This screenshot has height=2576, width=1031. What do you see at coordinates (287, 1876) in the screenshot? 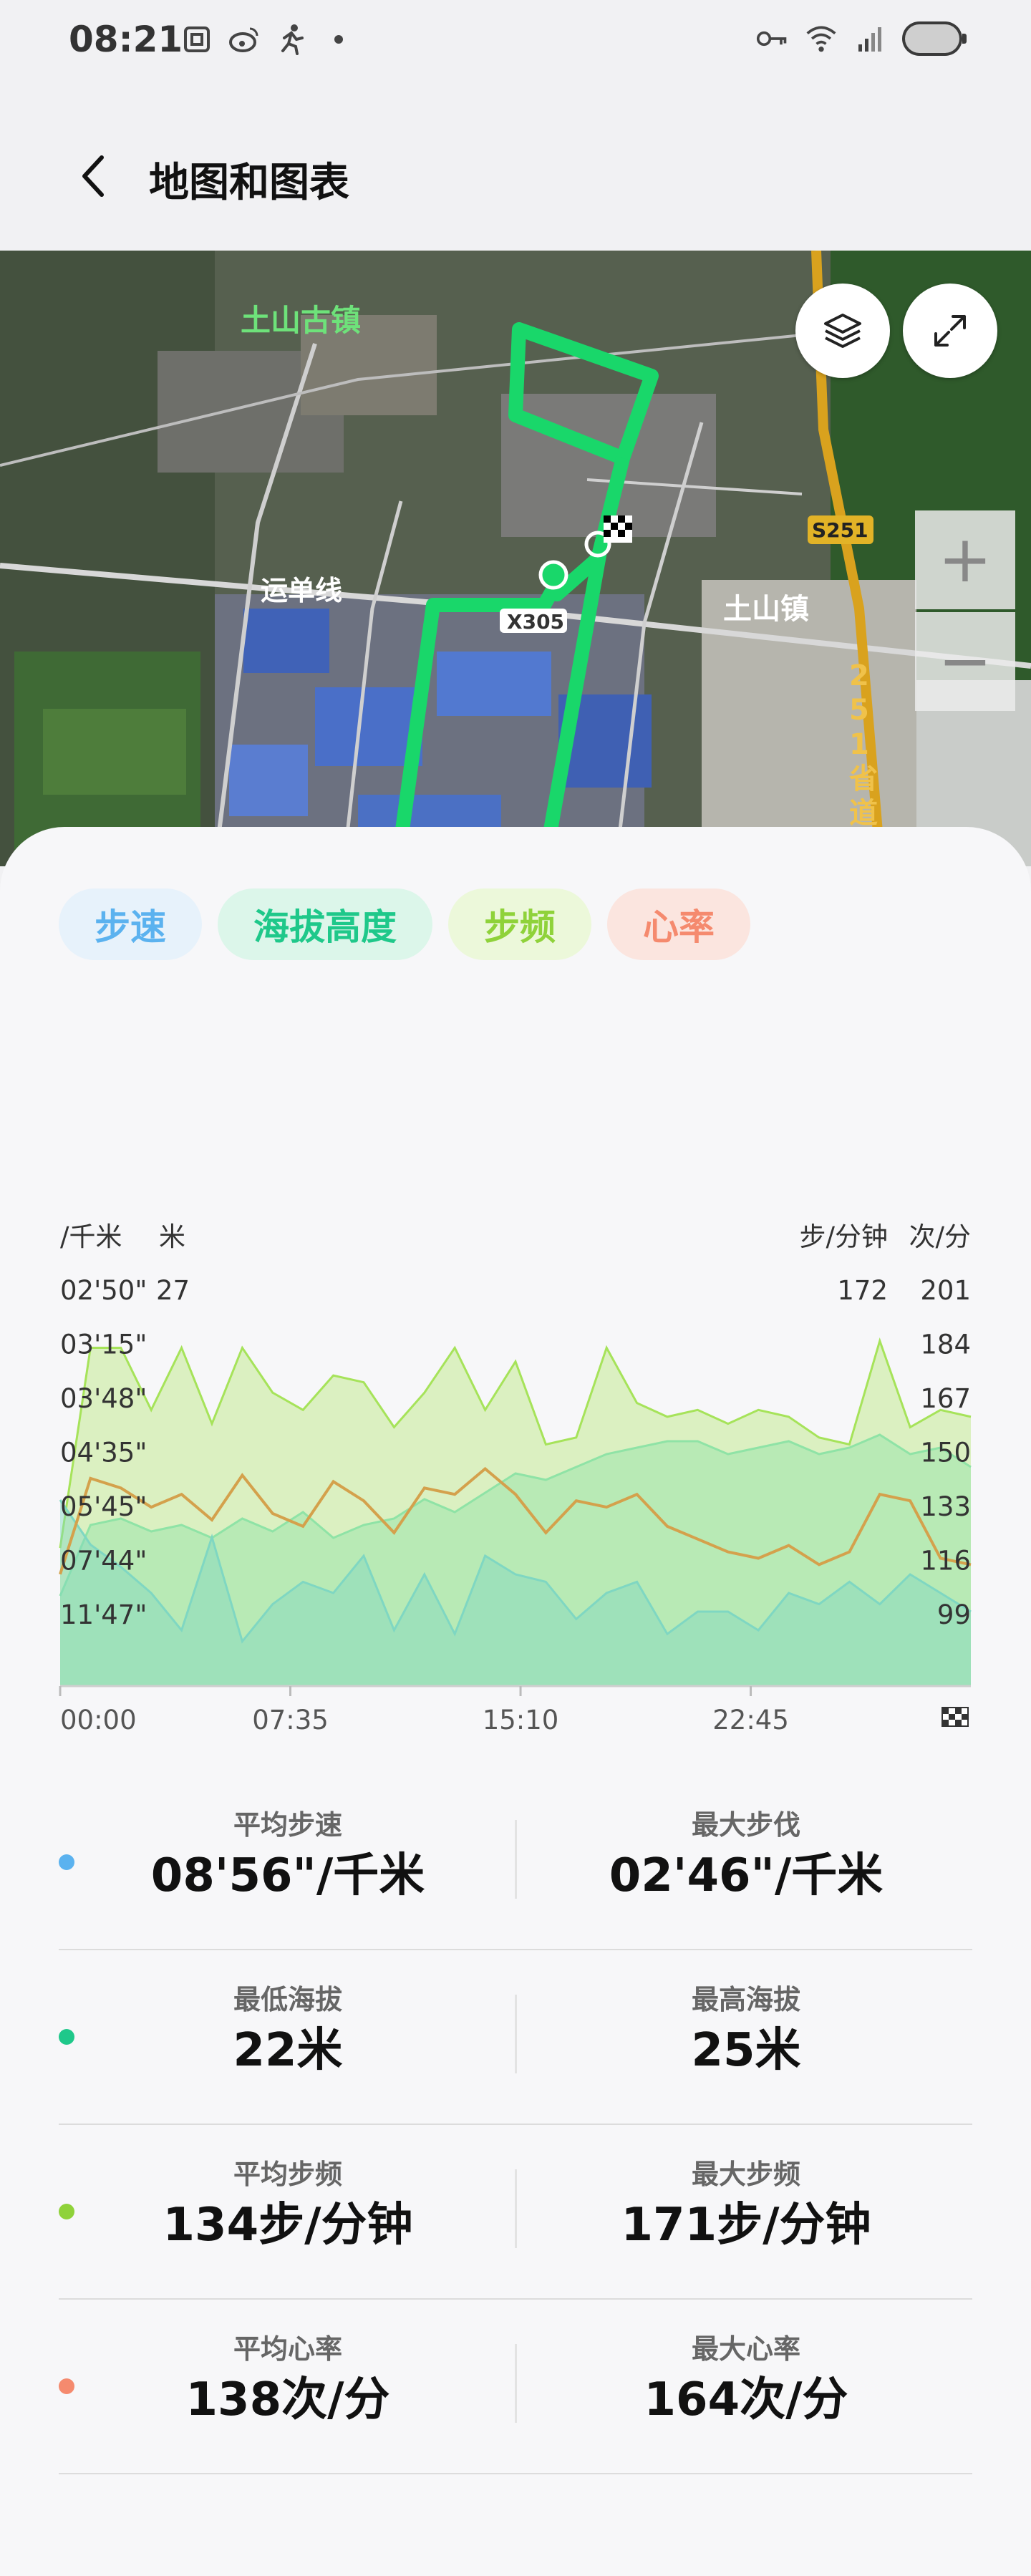
I see `avg-pace-value: 08'56"/千米` at bounding box center [287, 1876].